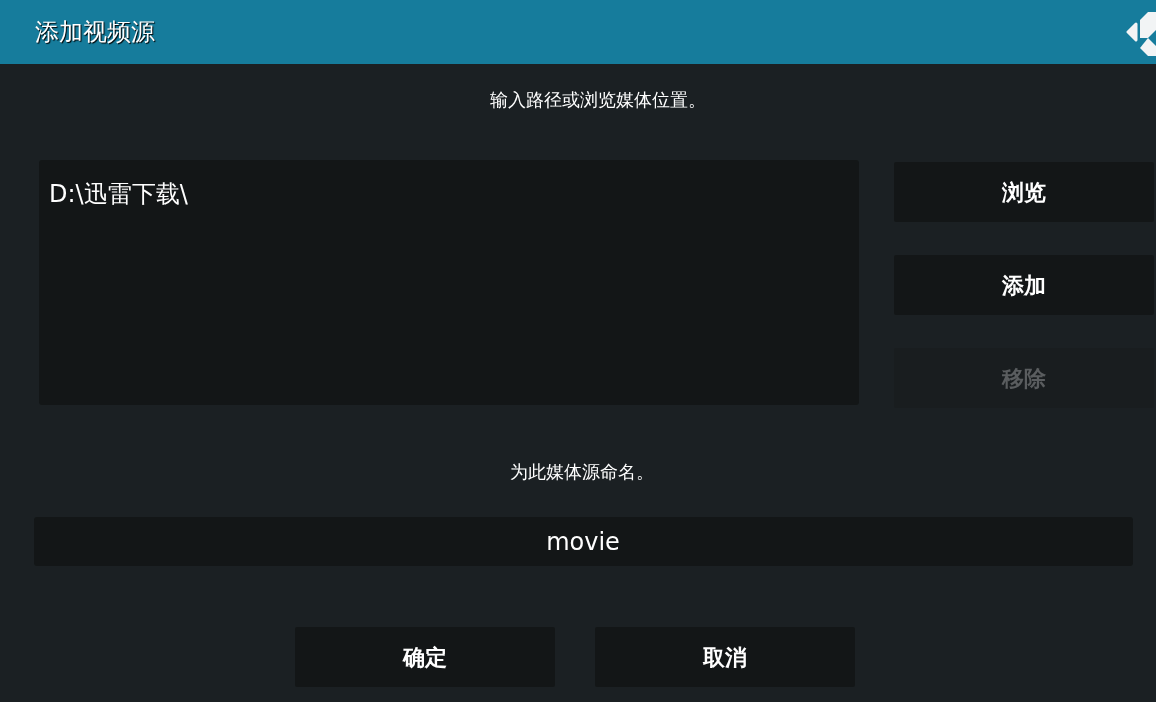 The width and height of the screenshot is (1156, 702). Describe the element at coordinates (725, 657) in the screenshot. I see `dialog-button: 取消` at that location.